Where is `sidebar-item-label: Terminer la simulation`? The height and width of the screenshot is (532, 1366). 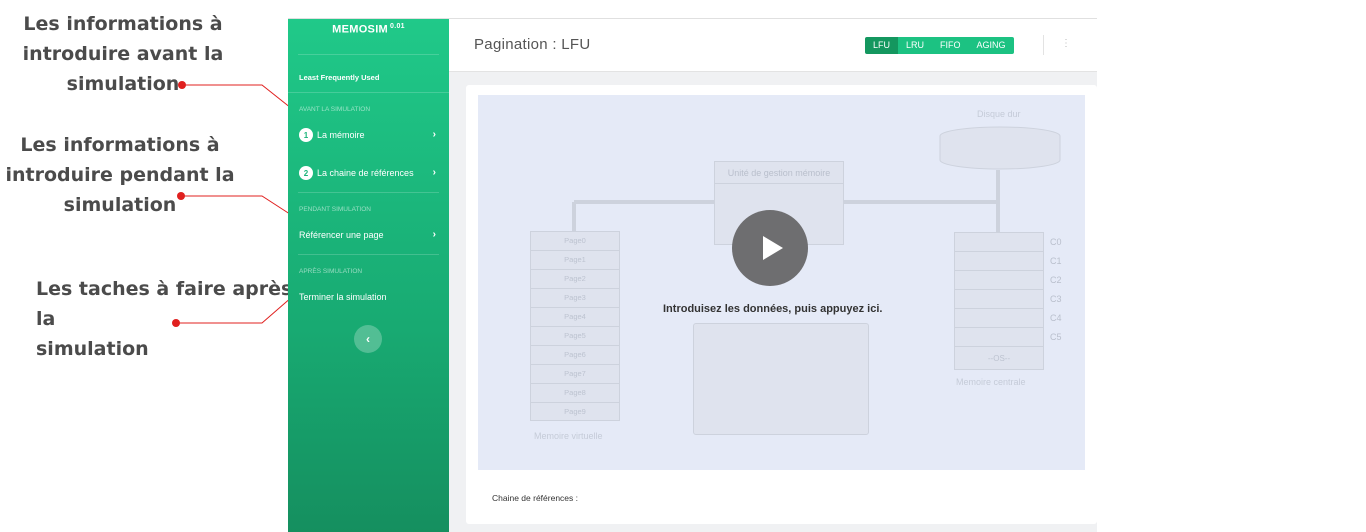 sidebar-item-label: Terminer la simulation is located at coordinates (343, 297).